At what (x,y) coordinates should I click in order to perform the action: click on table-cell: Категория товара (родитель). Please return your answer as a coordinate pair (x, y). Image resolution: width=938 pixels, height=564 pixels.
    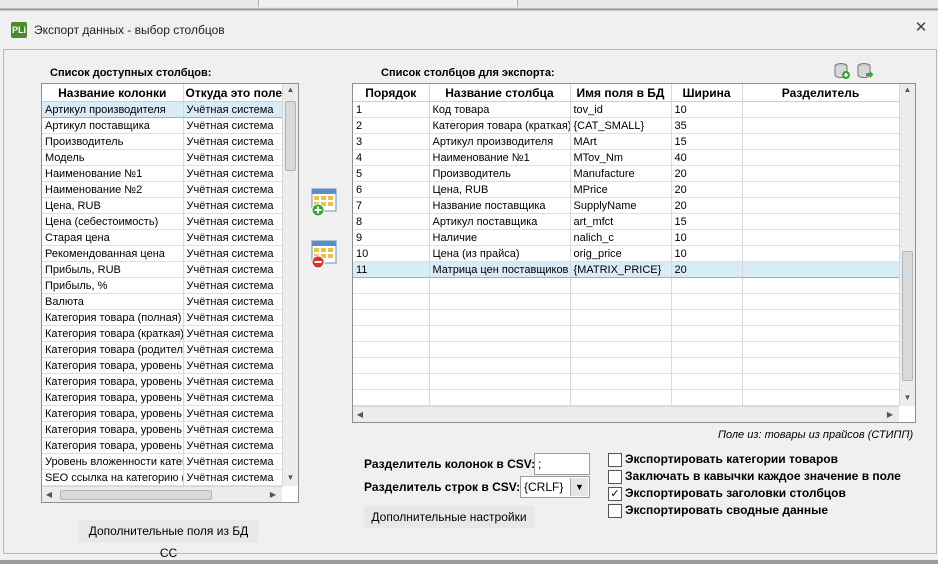
    Looking at the image, I should click on (113, 349).